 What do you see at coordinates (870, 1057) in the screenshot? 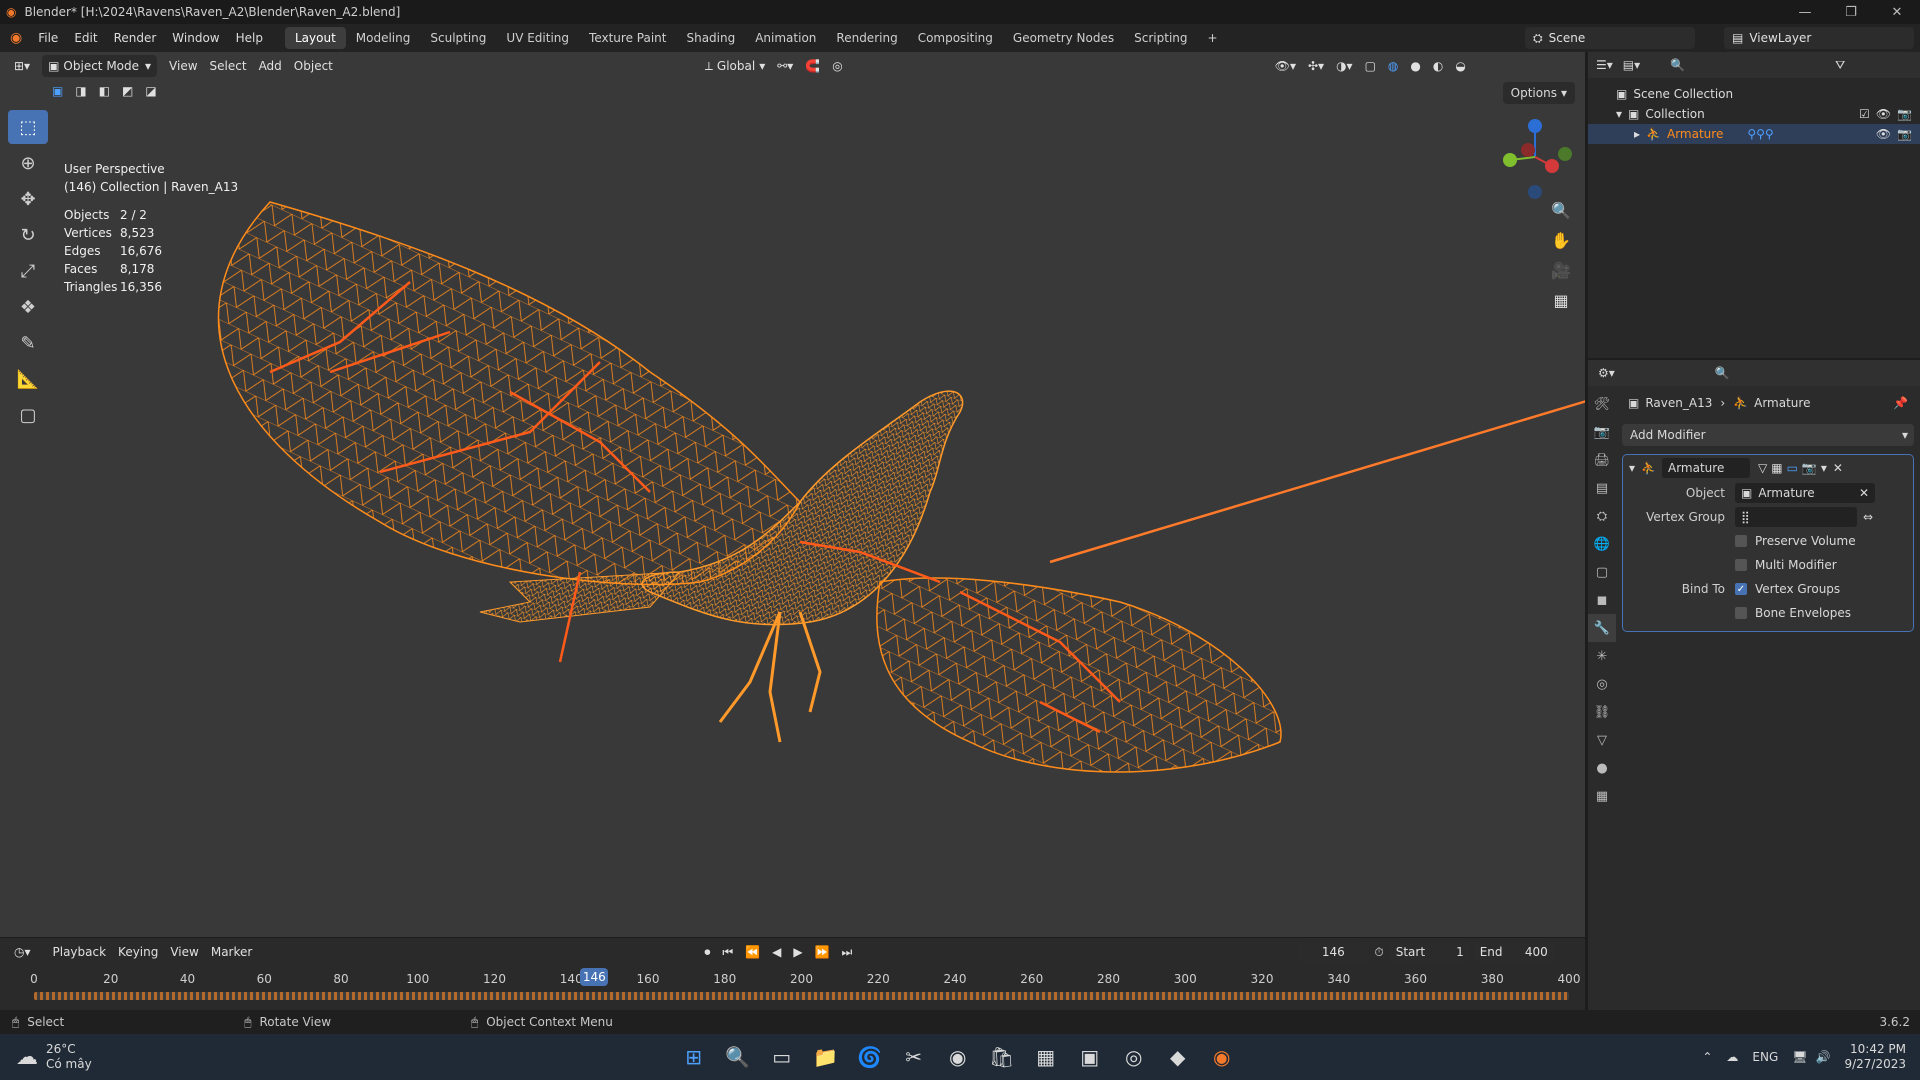
I see `edge-browser-icon: 🌀` at bounding box center [870, 1057].